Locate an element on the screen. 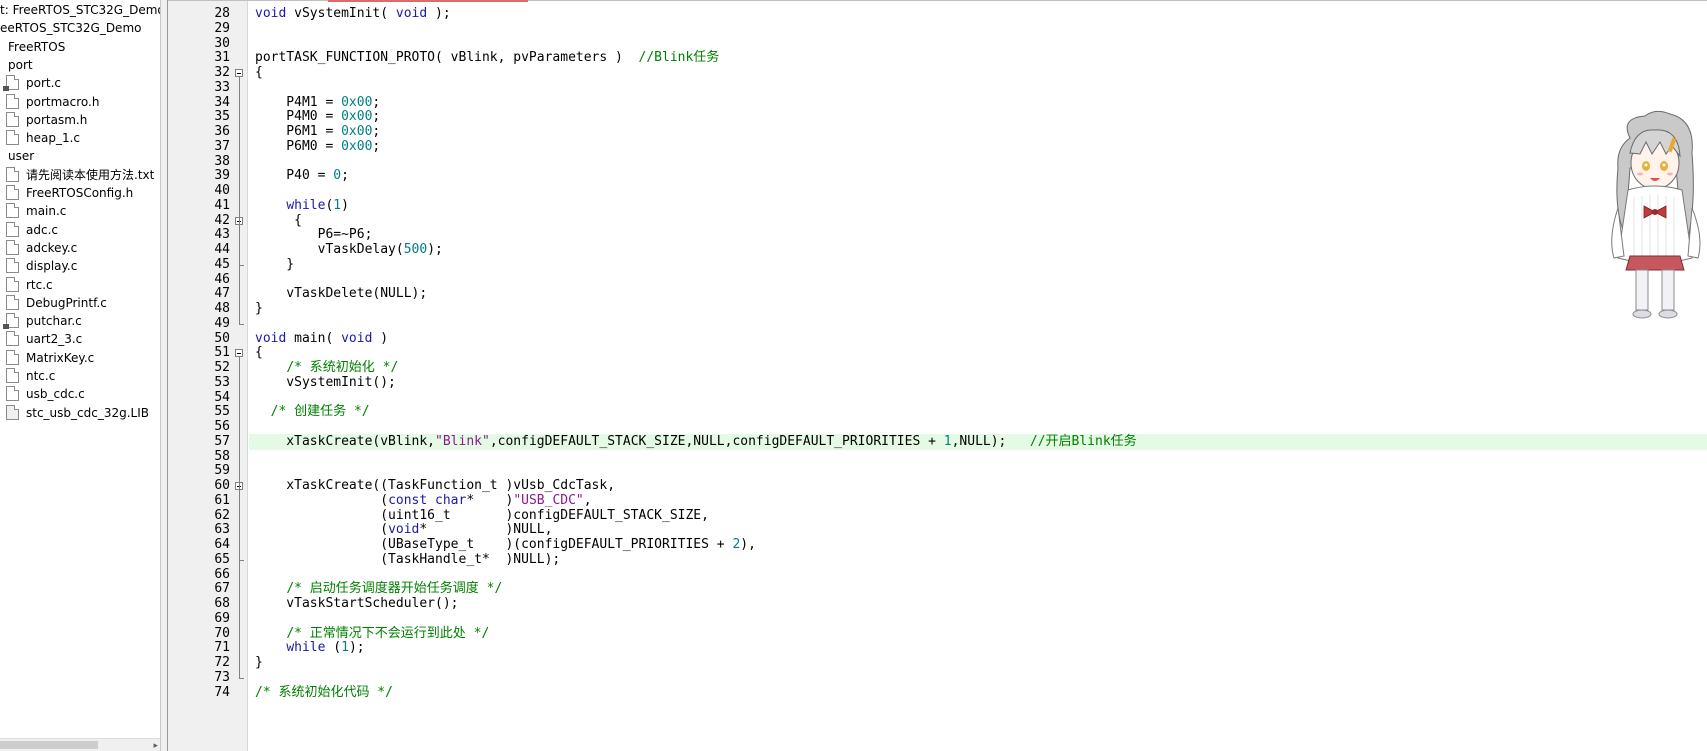  code-line: while(1) is located at coordinates (978, 206).